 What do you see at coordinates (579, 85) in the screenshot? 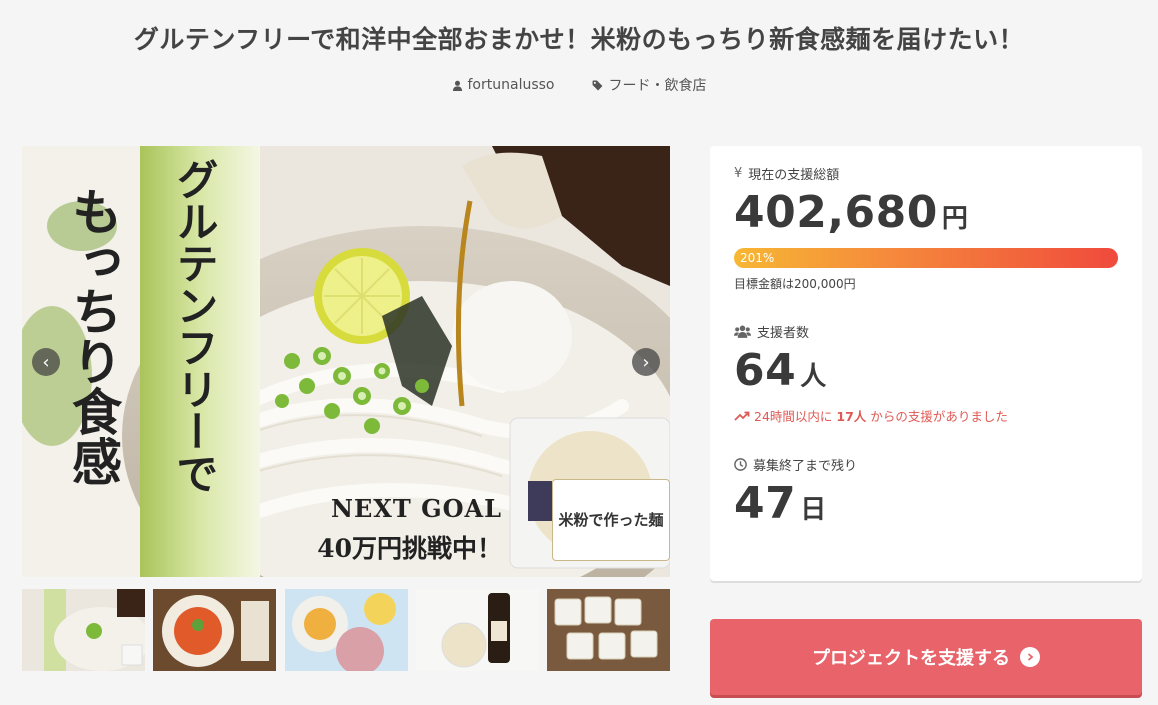
I see `project-meta: fortunalusso フード・飲食店` at bounding box center [579, 85].